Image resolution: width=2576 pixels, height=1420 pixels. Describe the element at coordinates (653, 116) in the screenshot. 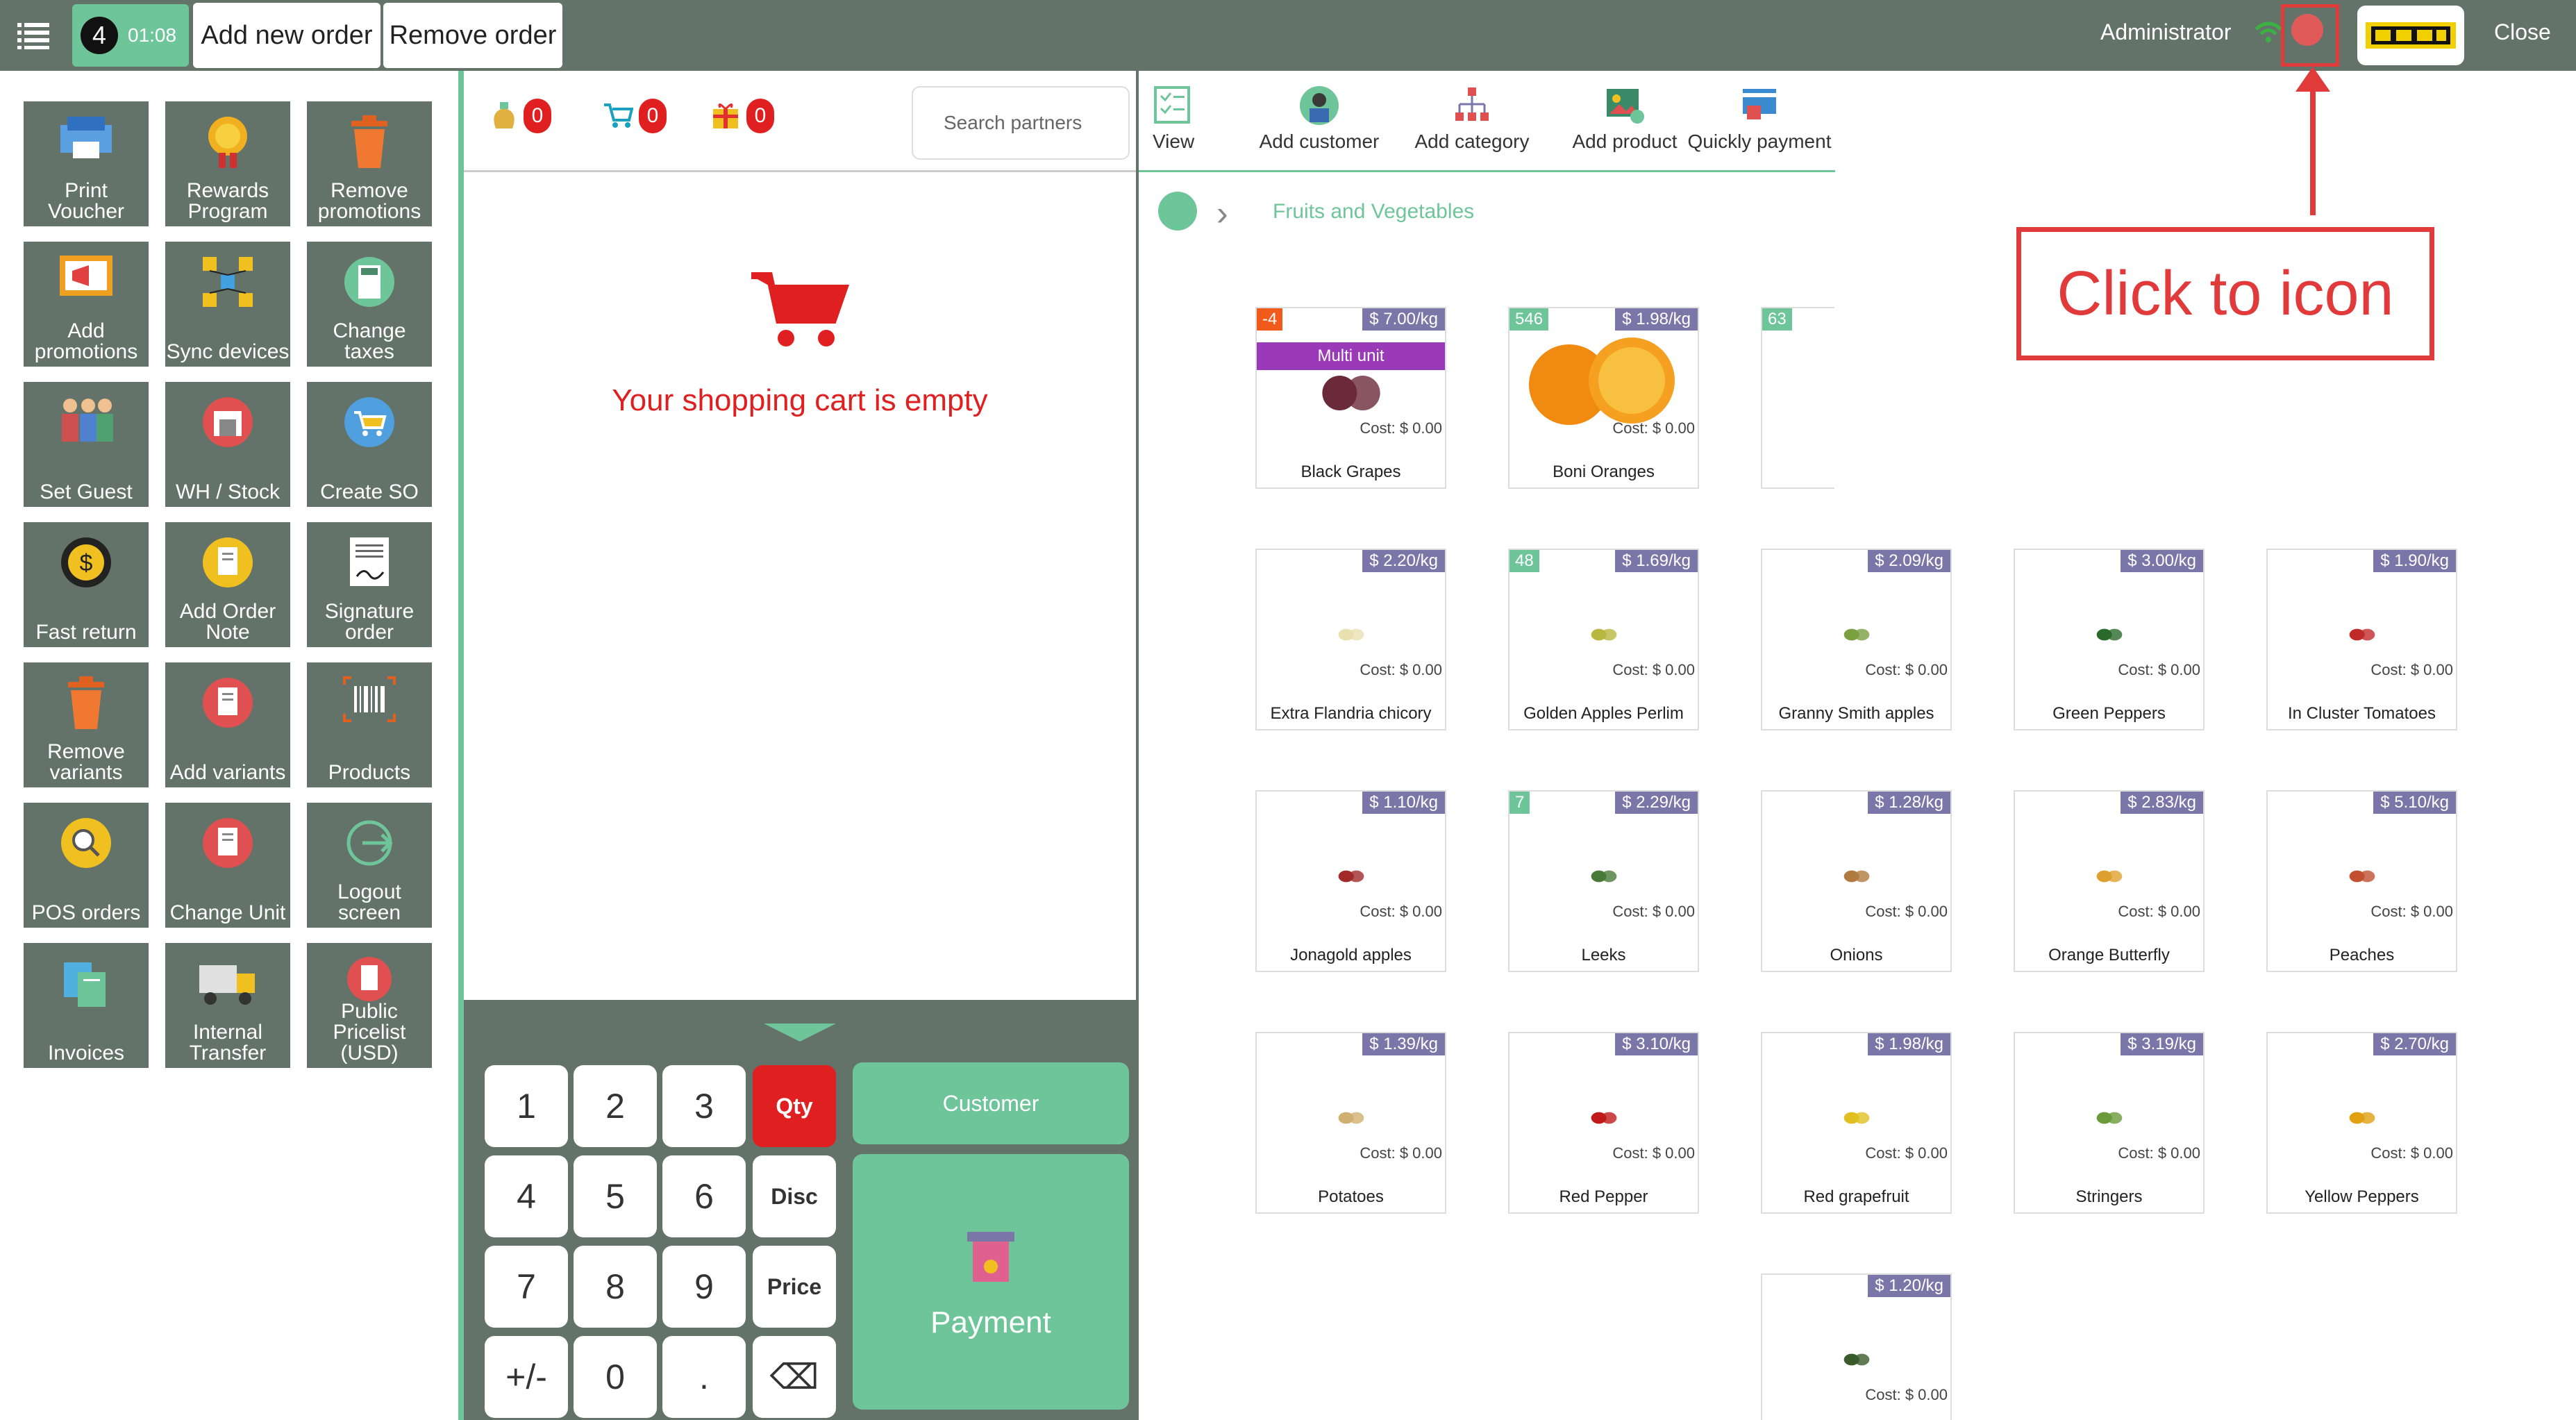

I see `cart-count-badge: 0` at that location.